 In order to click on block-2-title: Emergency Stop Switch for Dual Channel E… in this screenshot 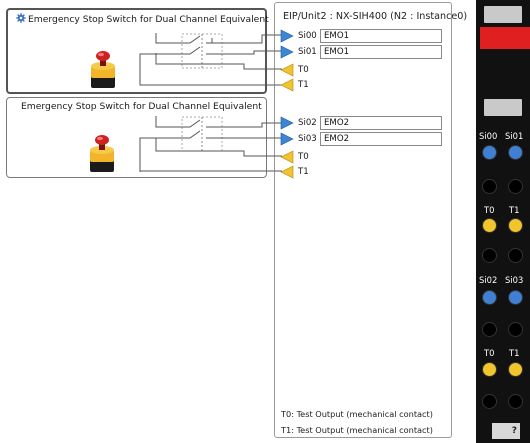, I will do `click(141, 106)`.